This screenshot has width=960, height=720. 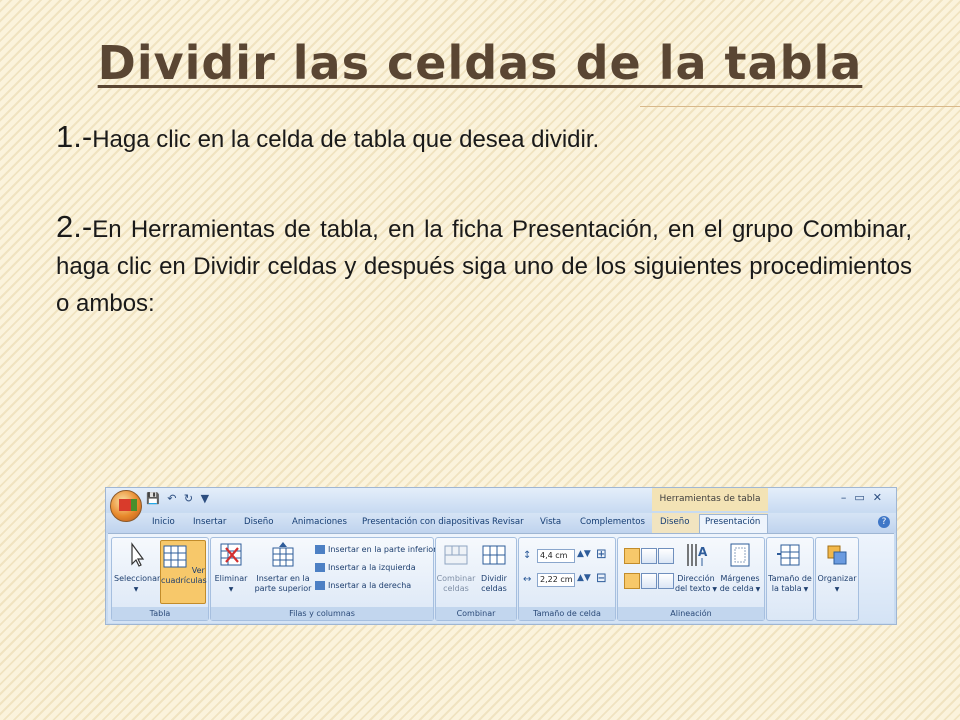 I want to click on tab-insertar: Insertar, so click(x=209, y=522).